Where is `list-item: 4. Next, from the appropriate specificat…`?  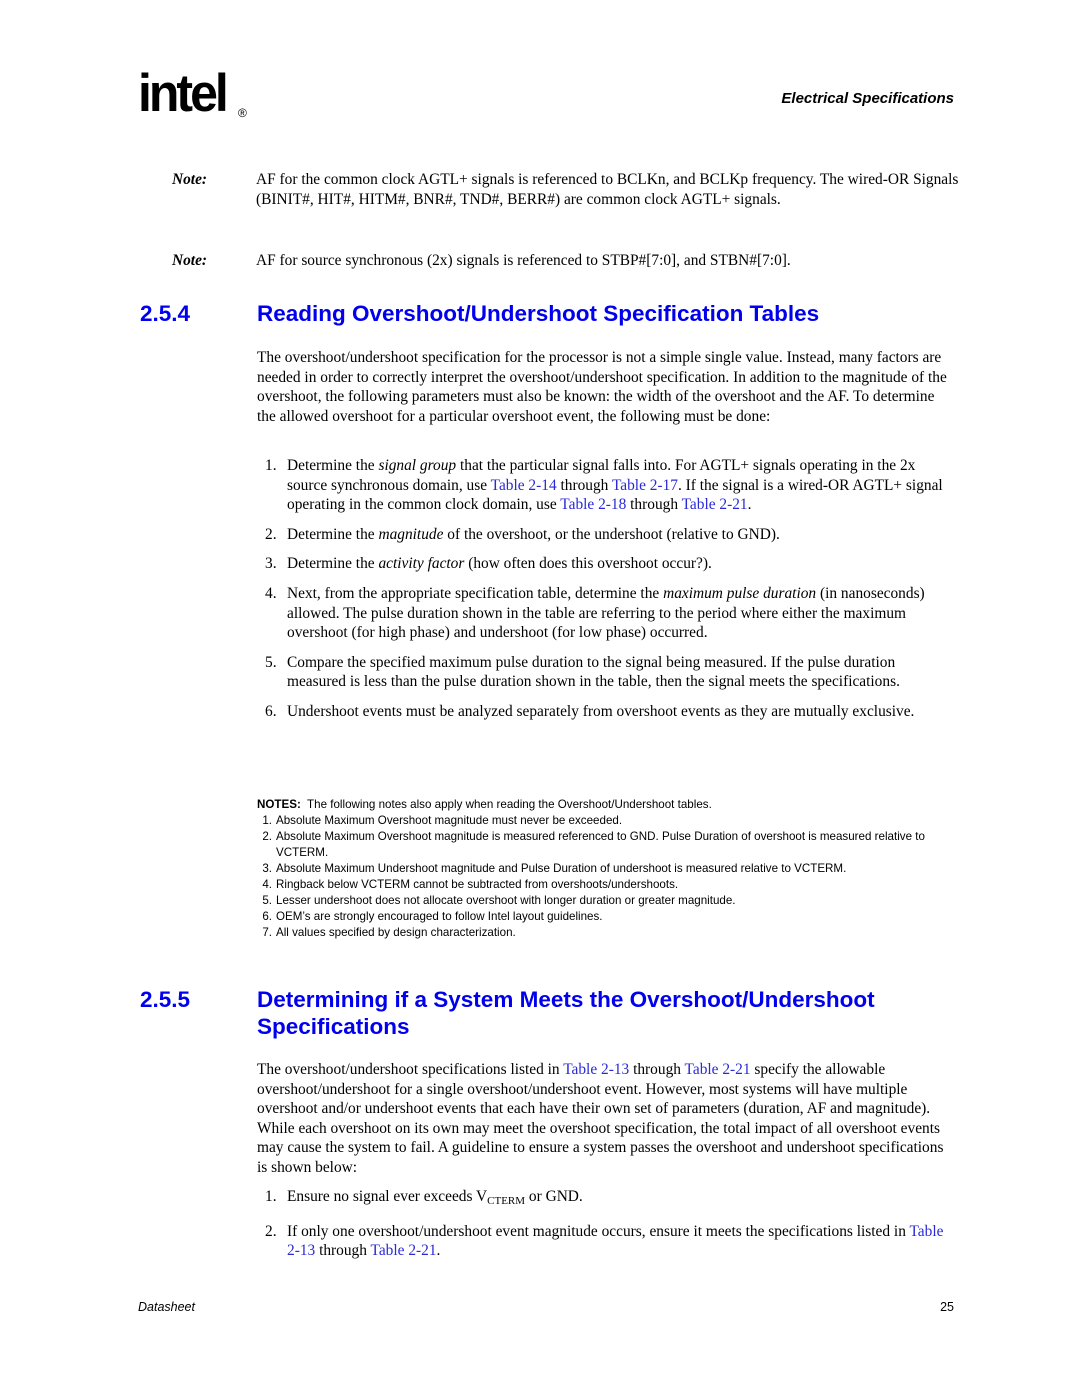 list-item: 4. Next, from the appropriate specificat… is located at coordinates (595, 613).